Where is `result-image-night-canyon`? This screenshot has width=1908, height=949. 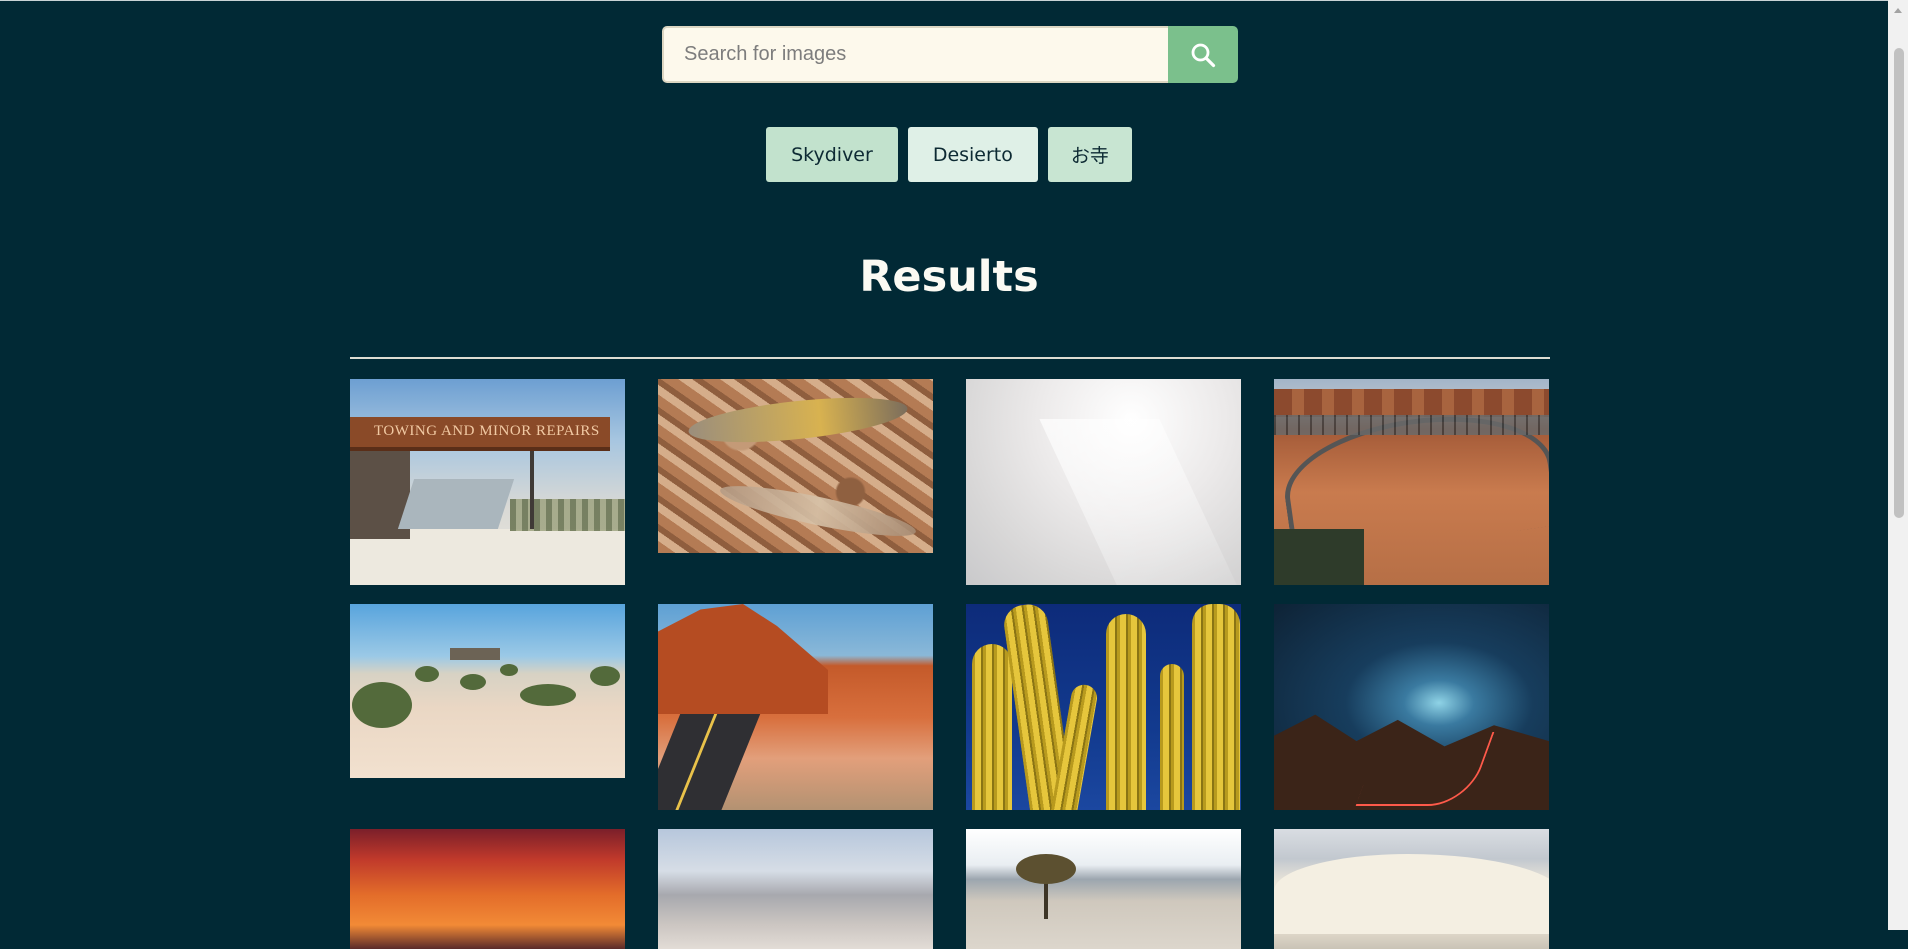
result-image-night-canyon is located at coordinates (1411, 707).